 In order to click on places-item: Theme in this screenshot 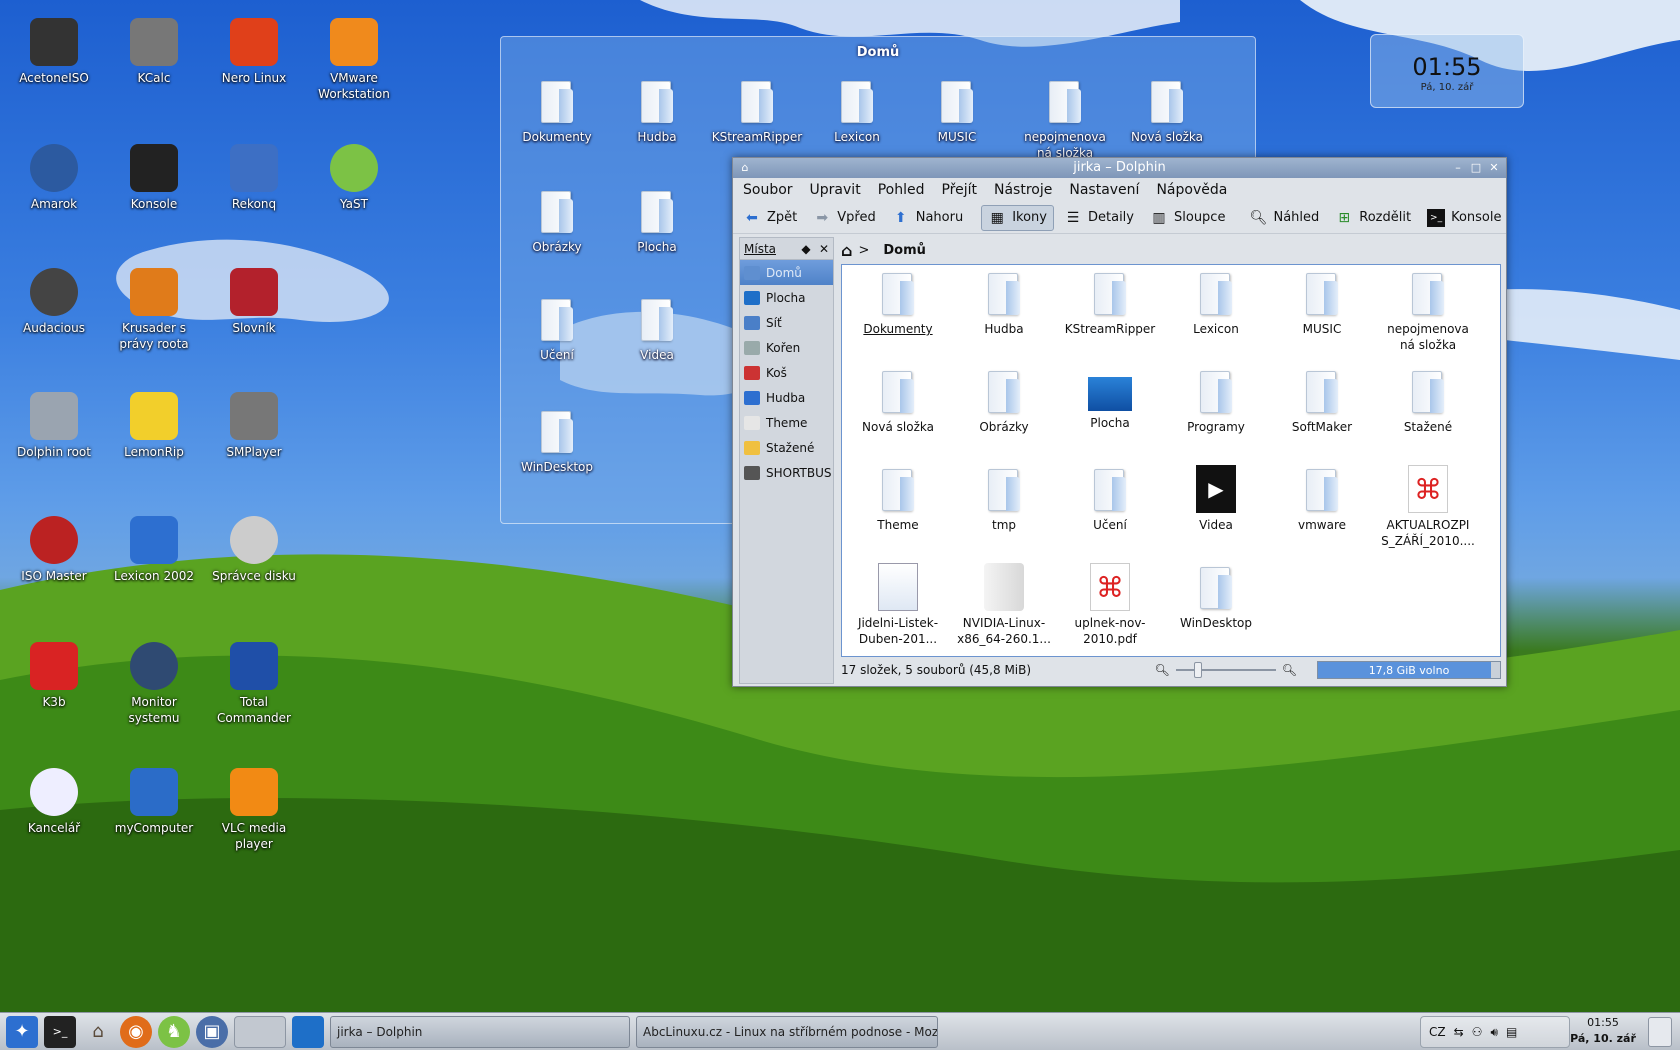, I will do `click(786, 422)`.